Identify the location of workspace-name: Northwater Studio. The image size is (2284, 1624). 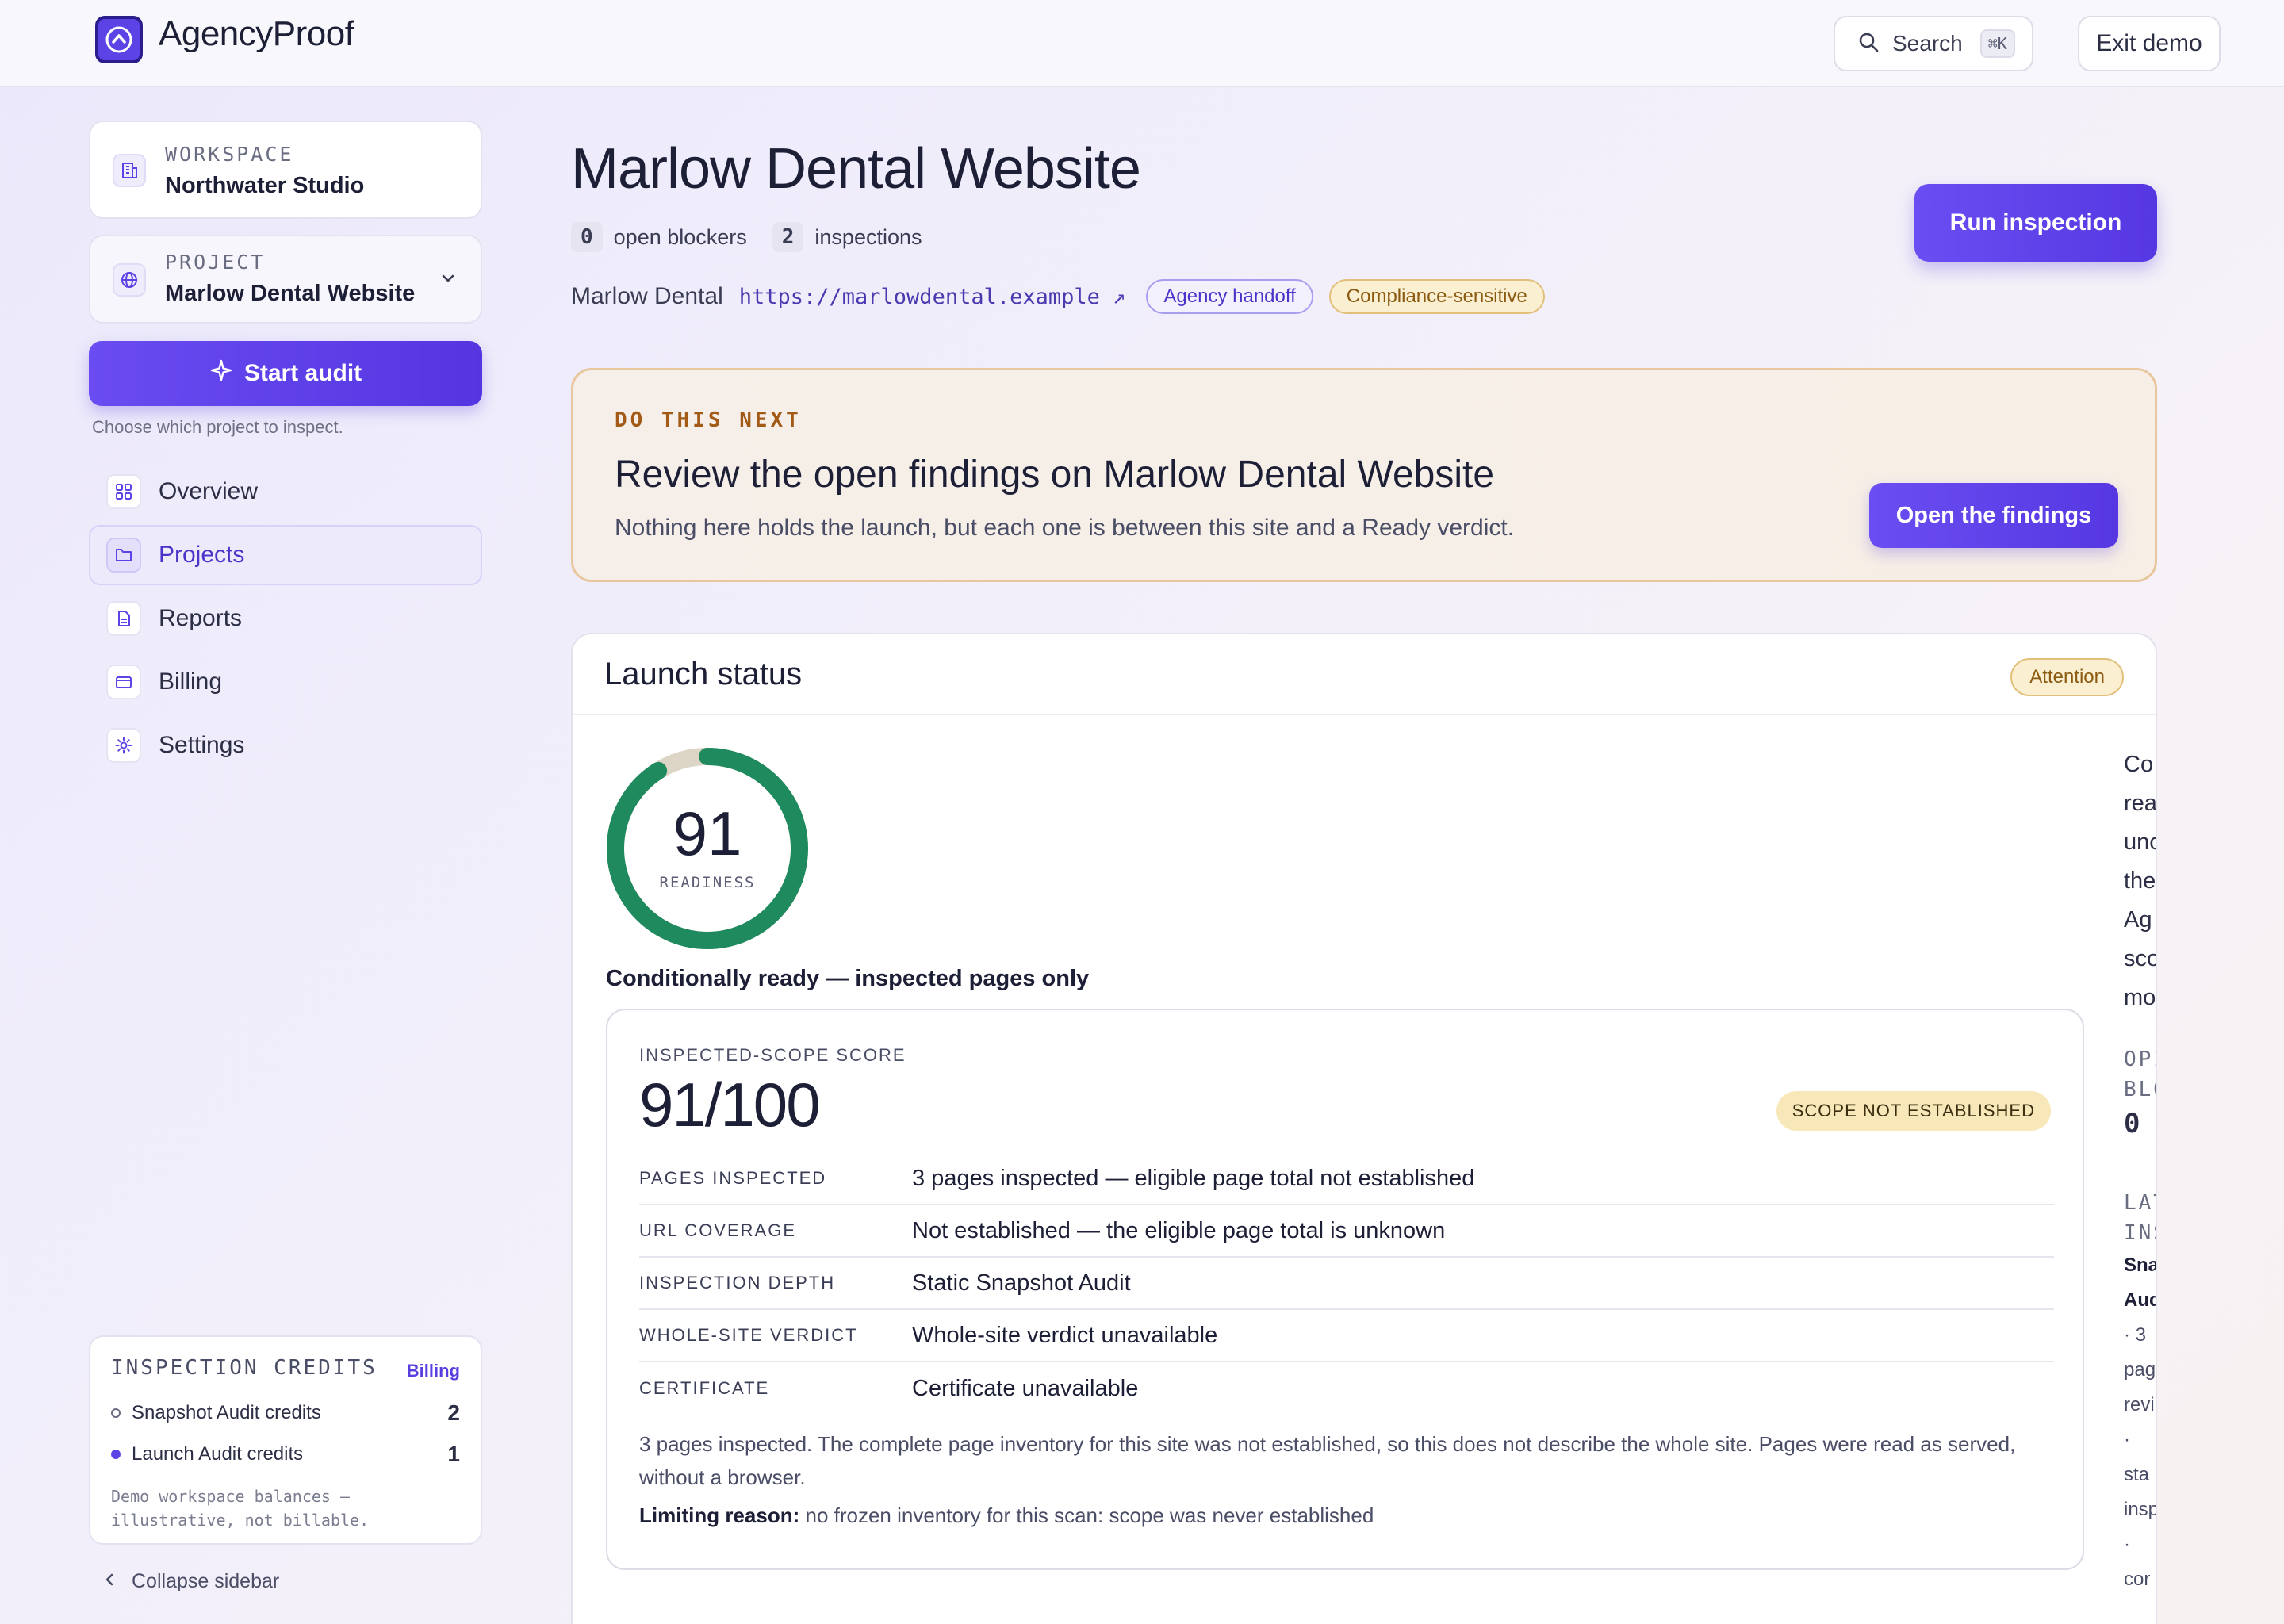
(265, 185).